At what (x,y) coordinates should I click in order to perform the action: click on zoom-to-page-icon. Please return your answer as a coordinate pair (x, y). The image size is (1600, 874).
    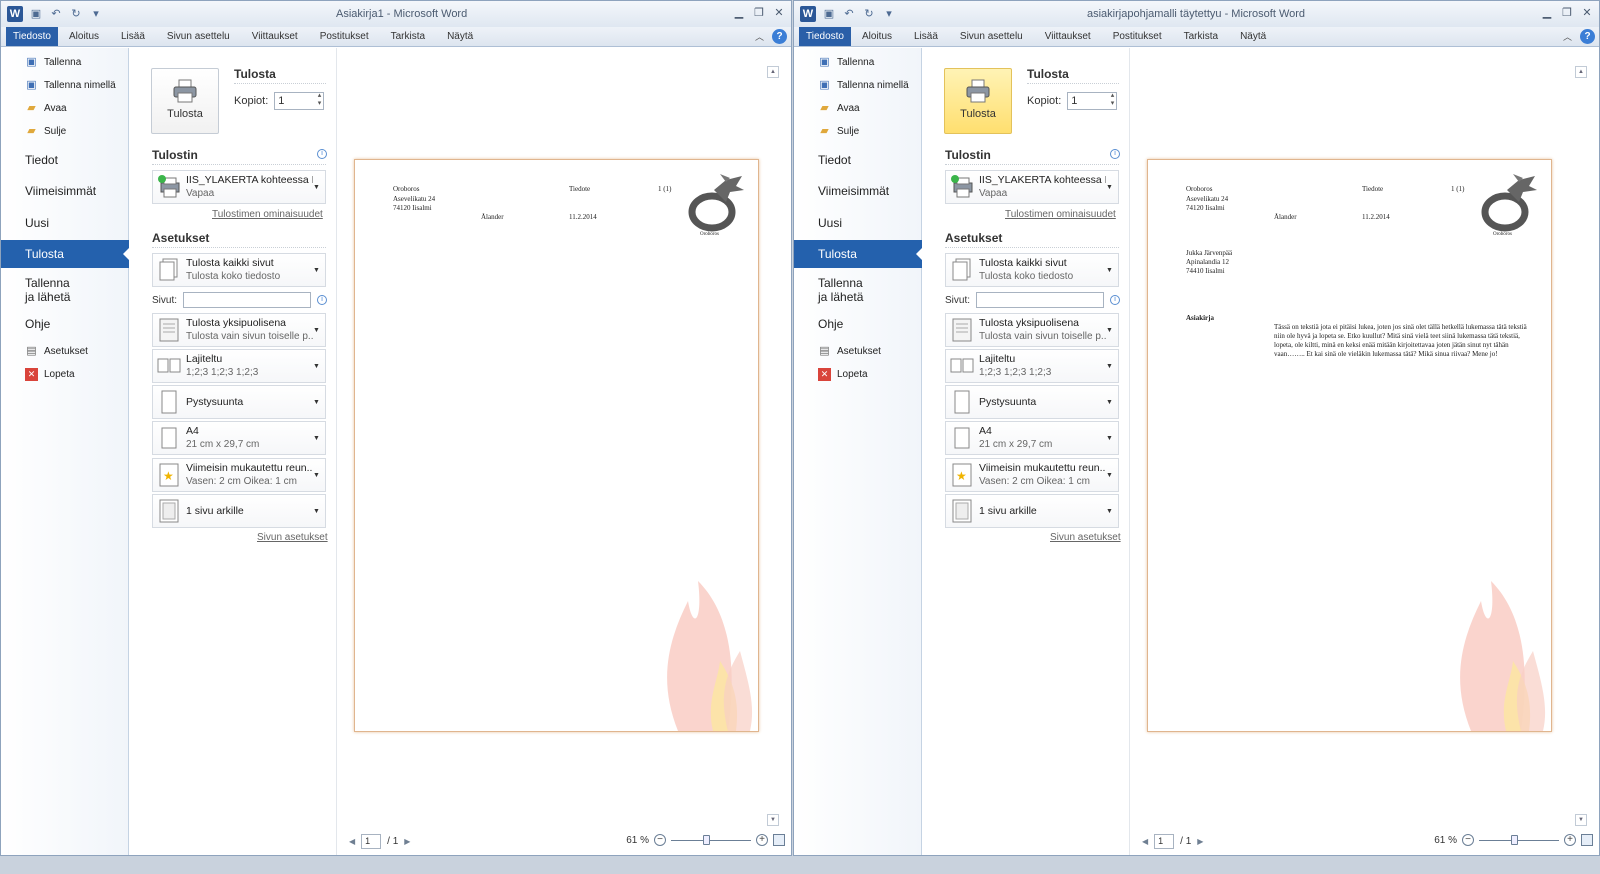
    Looking at the image, I should click on (779, 840).